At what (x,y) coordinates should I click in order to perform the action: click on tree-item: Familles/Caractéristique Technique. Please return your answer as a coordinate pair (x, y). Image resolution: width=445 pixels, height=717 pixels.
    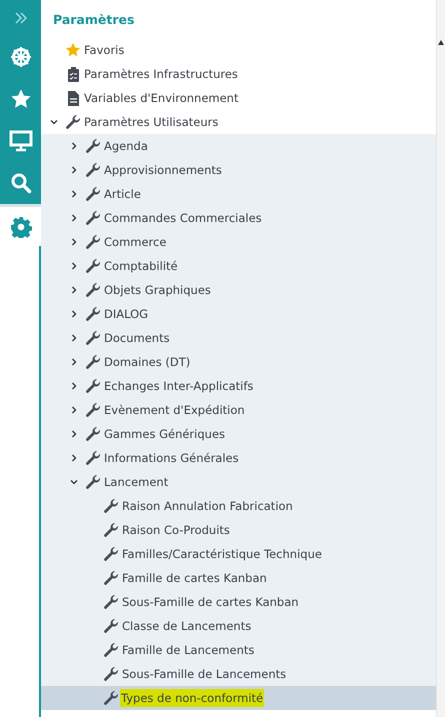
    Looking at the image, I should click on (238, 554).